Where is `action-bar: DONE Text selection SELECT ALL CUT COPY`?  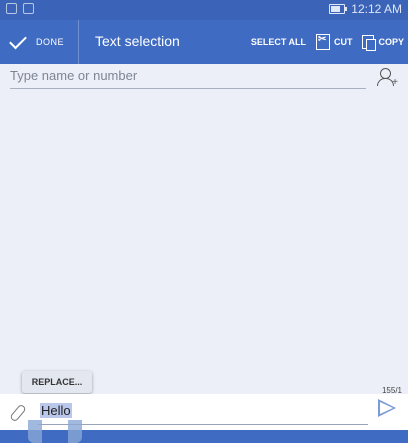
action-bar: DONE Text selection SELECT ALL CUT COPY is located at coordinates (204, 42).